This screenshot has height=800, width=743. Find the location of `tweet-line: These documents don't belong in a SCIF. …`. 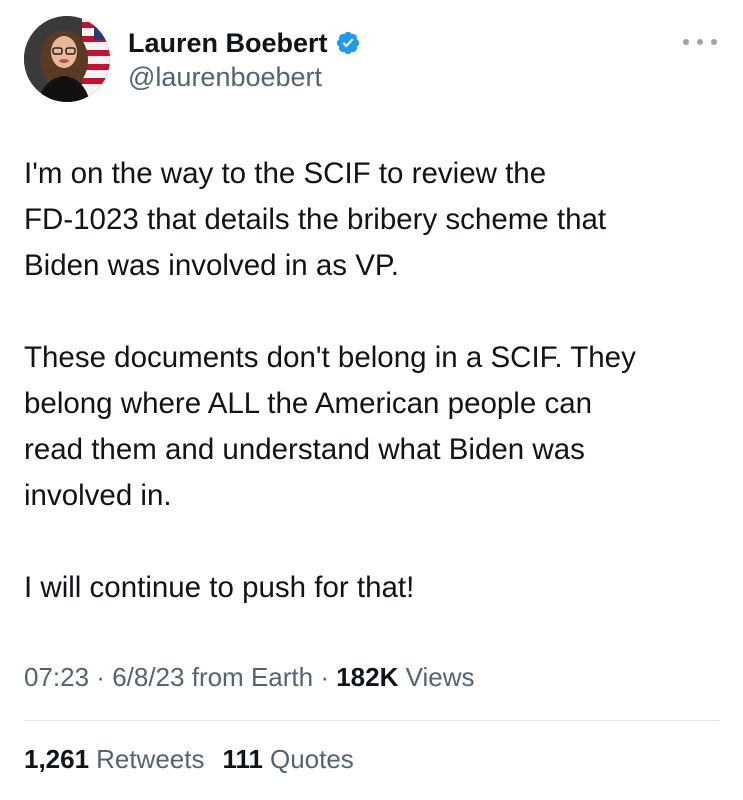

tweet-line: These documents don't belong in a SCIF. … is located at coordinates (330, 357).